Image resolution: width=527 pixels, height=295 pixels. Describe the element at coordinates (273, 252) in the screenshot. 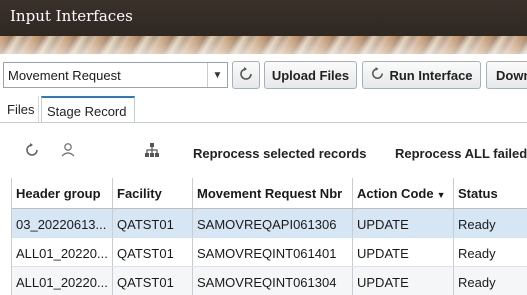

I see `cell-movement-request-nbr: SAMOVREQINT061401` at that location.